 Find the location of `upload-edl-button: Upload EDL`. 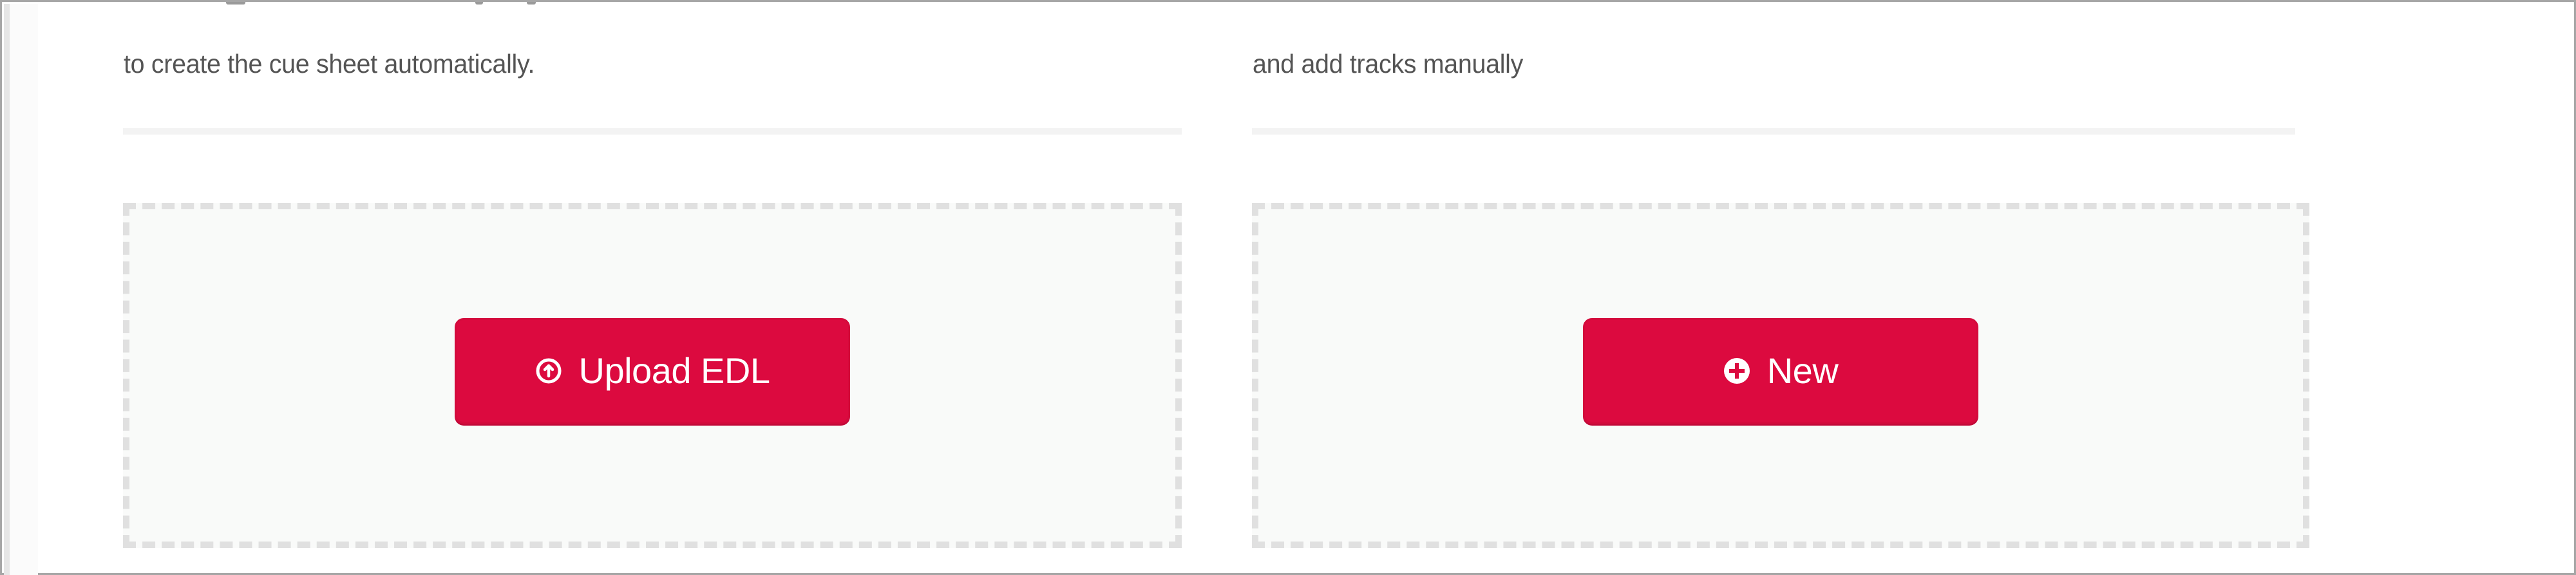

upload-edl-button: Upload EDL is located at coordinates (652, 371).